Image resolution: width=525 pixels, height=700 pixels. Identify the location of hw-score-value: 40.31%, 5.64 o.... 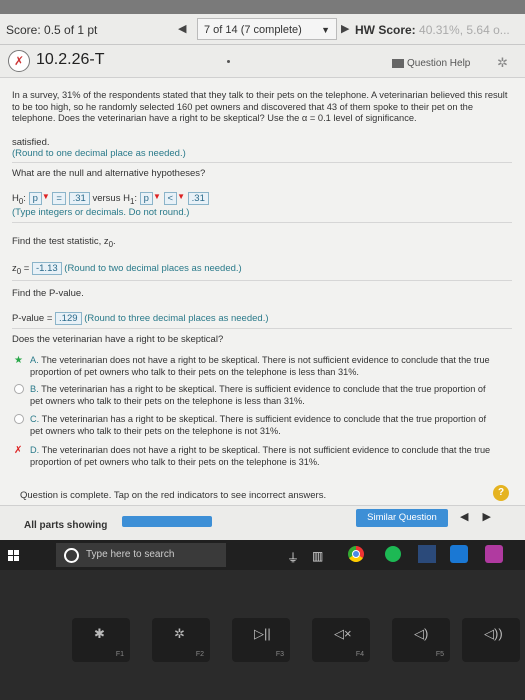
(464, 30).